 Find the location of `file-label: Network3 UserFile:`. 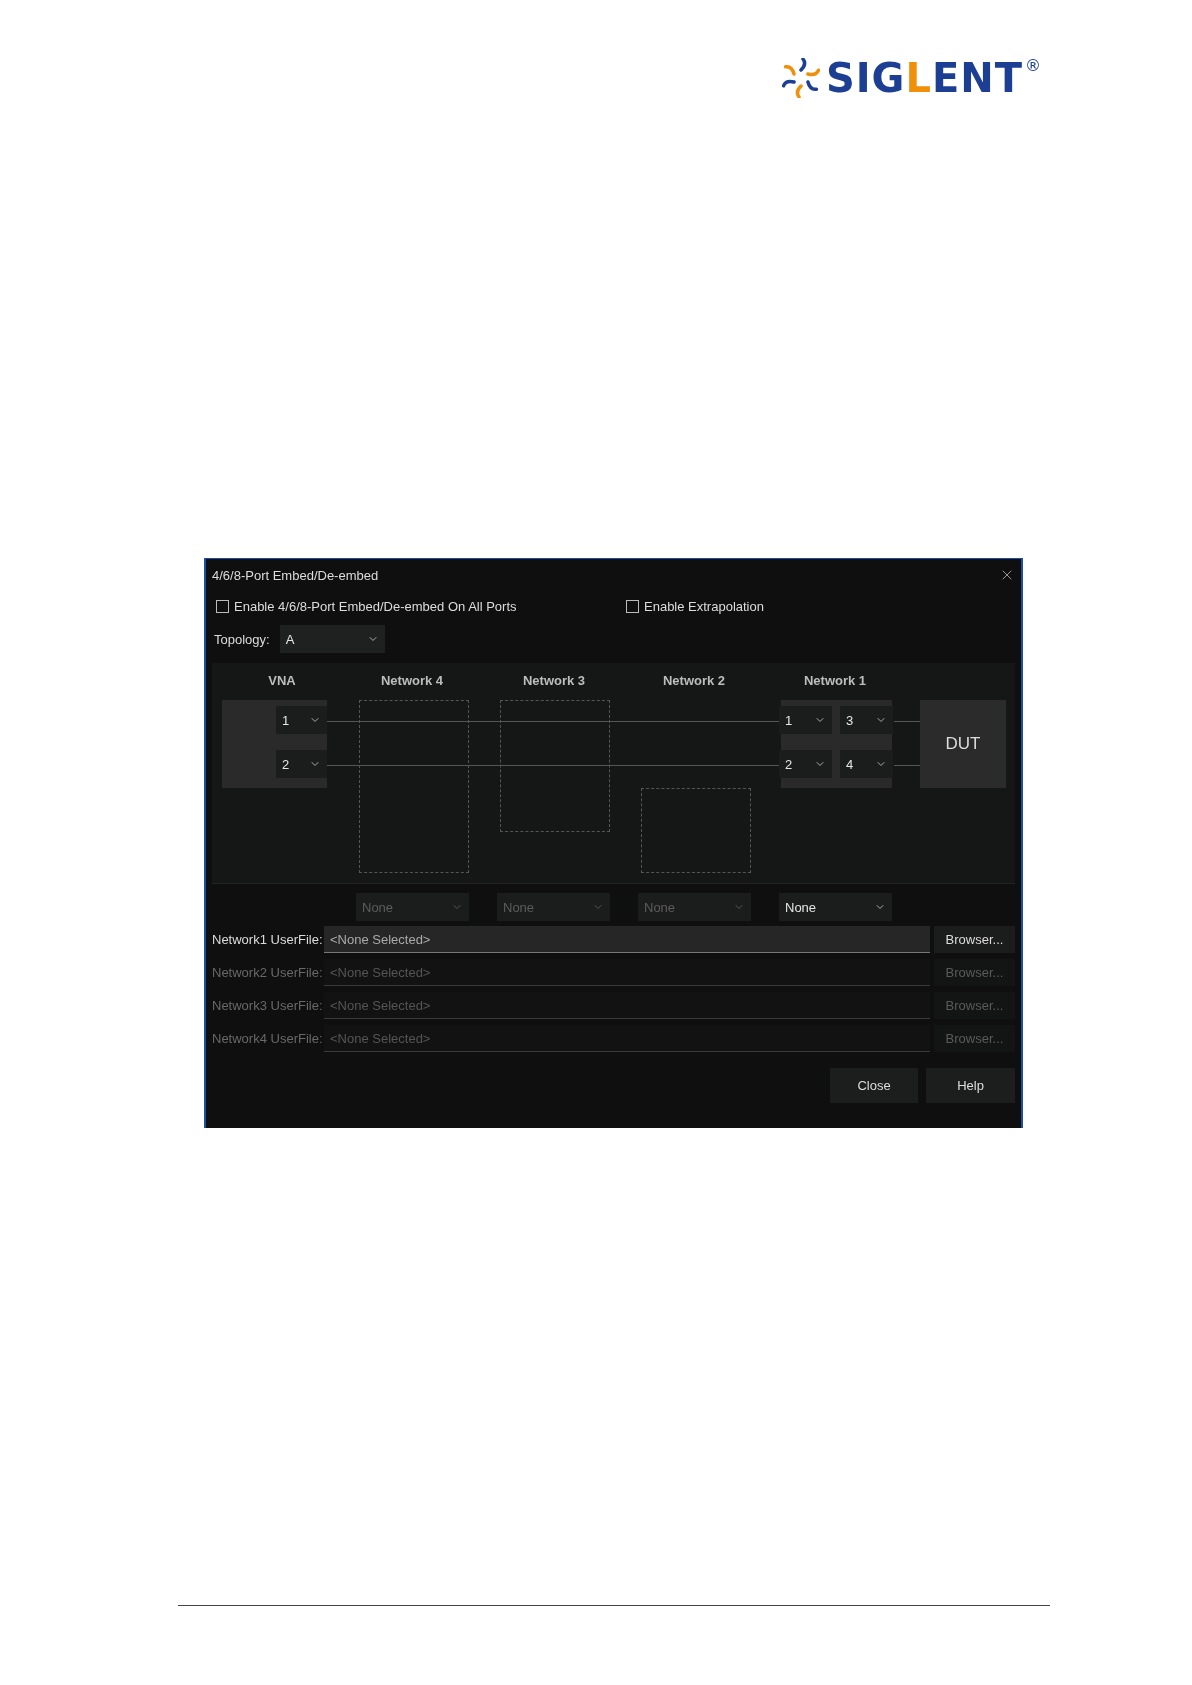

file-label: Network3 UserFile: is located at coordinates (268, 1005).